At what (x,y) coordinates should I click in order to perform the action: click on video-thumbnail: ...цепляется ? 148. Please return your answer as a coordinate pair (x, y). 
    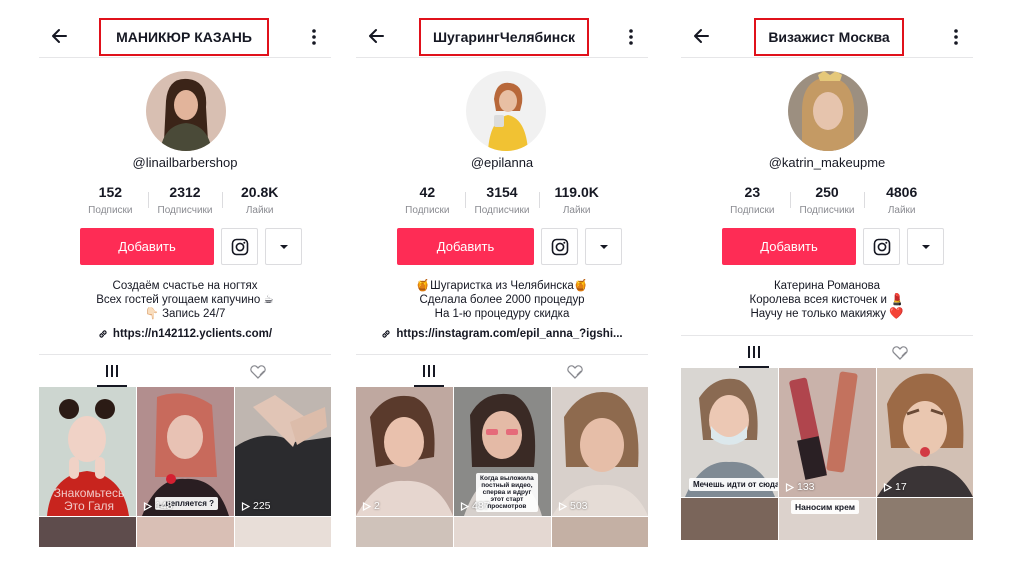
    Looking at the image, I should click on (185, 451).